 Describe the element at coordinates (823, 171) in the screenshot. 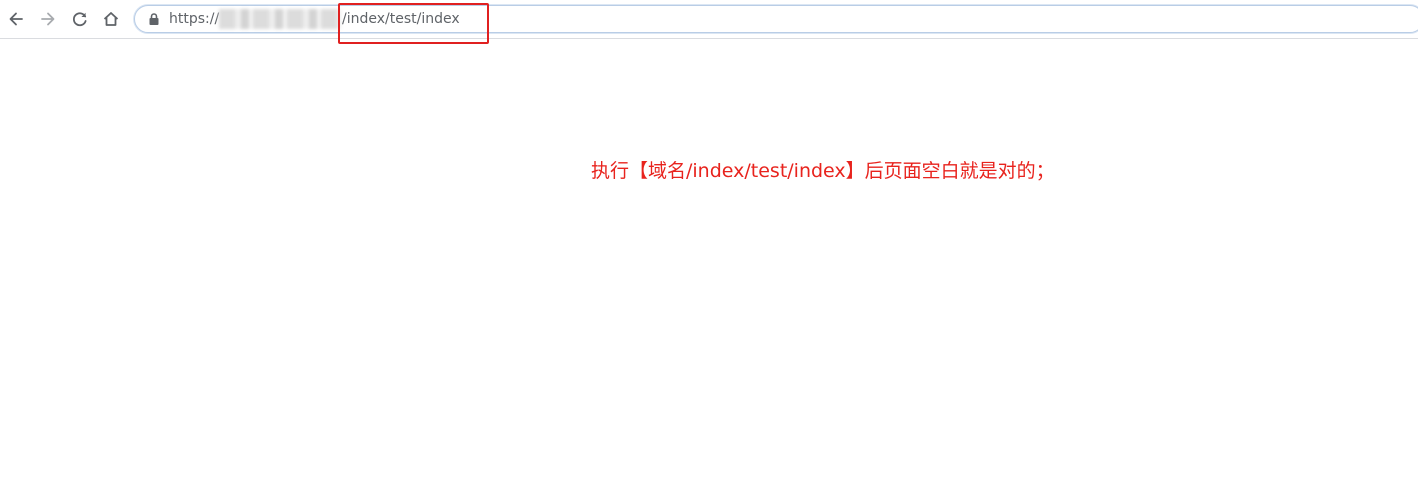

I see `annotation-note: 执行【域名/index/test/index】后页面空白就是对的；` at that location.